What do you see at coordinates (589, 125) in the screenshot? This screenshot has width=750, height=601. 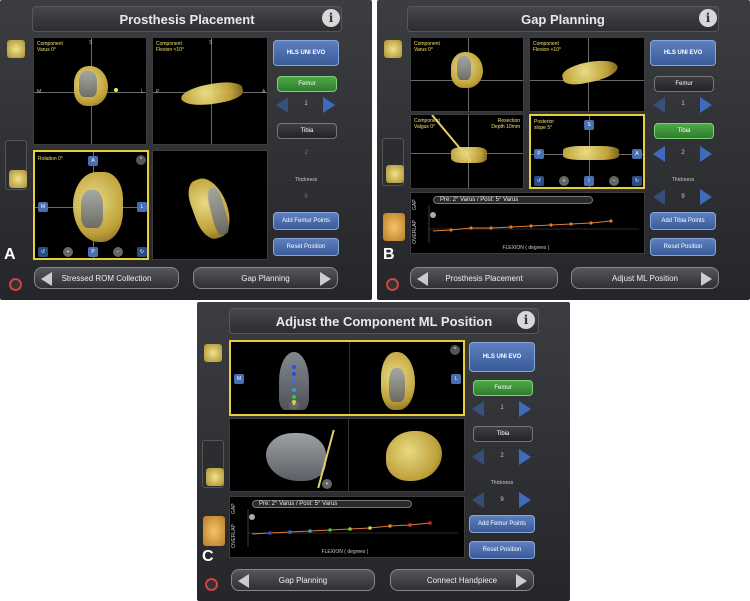 I see `s-button: S` at bounding box center [589, 125].